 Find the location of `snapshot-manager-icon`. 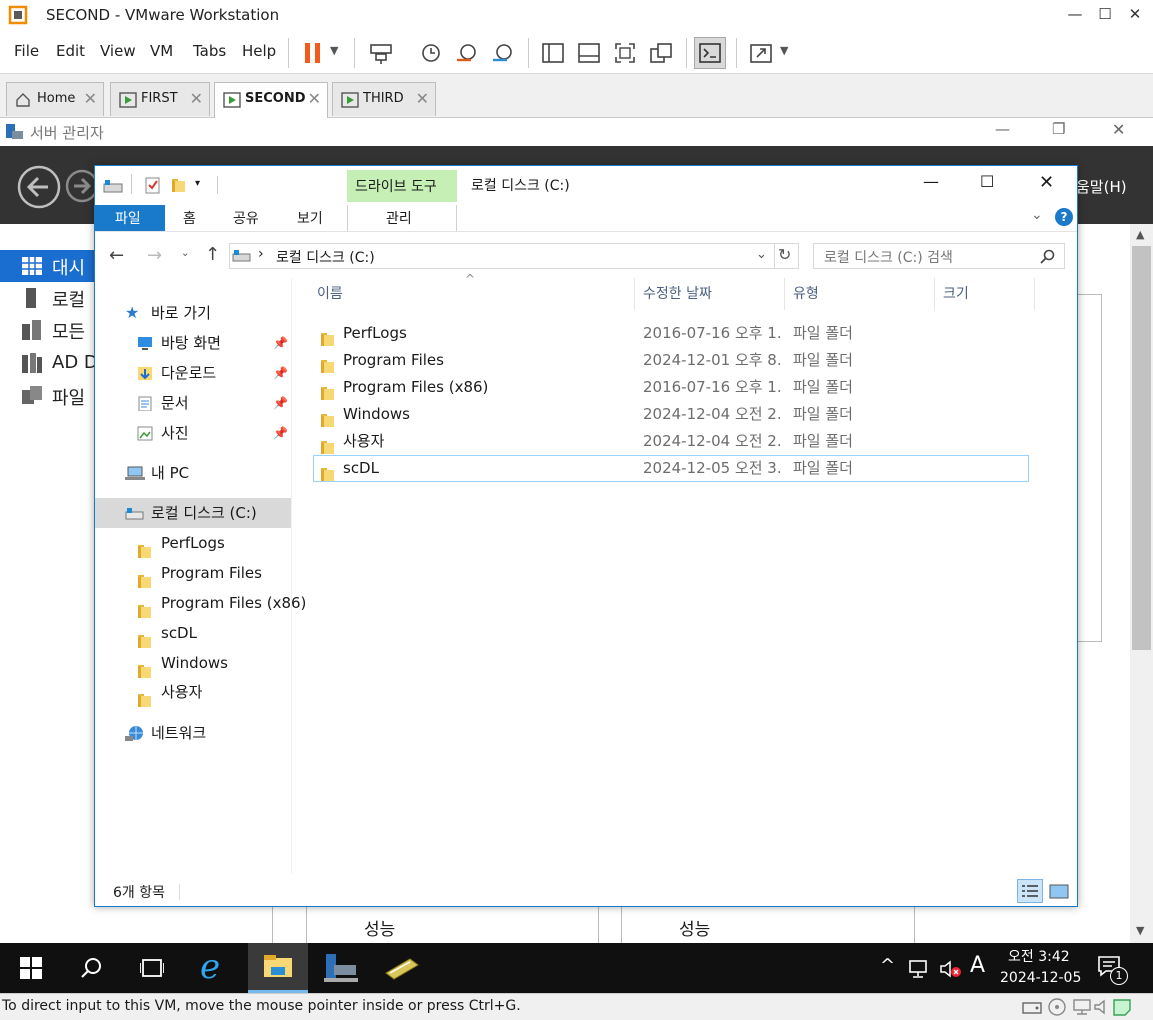

snapshot-manager-icon is located at coordinates (503, 53).